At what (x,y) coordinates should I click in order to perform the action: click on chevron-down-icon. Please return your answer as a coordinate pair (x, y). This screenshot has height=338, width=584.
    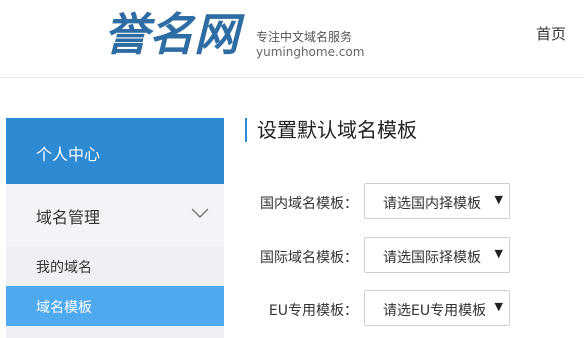
    Looking at the image, I should click on (200, 213).